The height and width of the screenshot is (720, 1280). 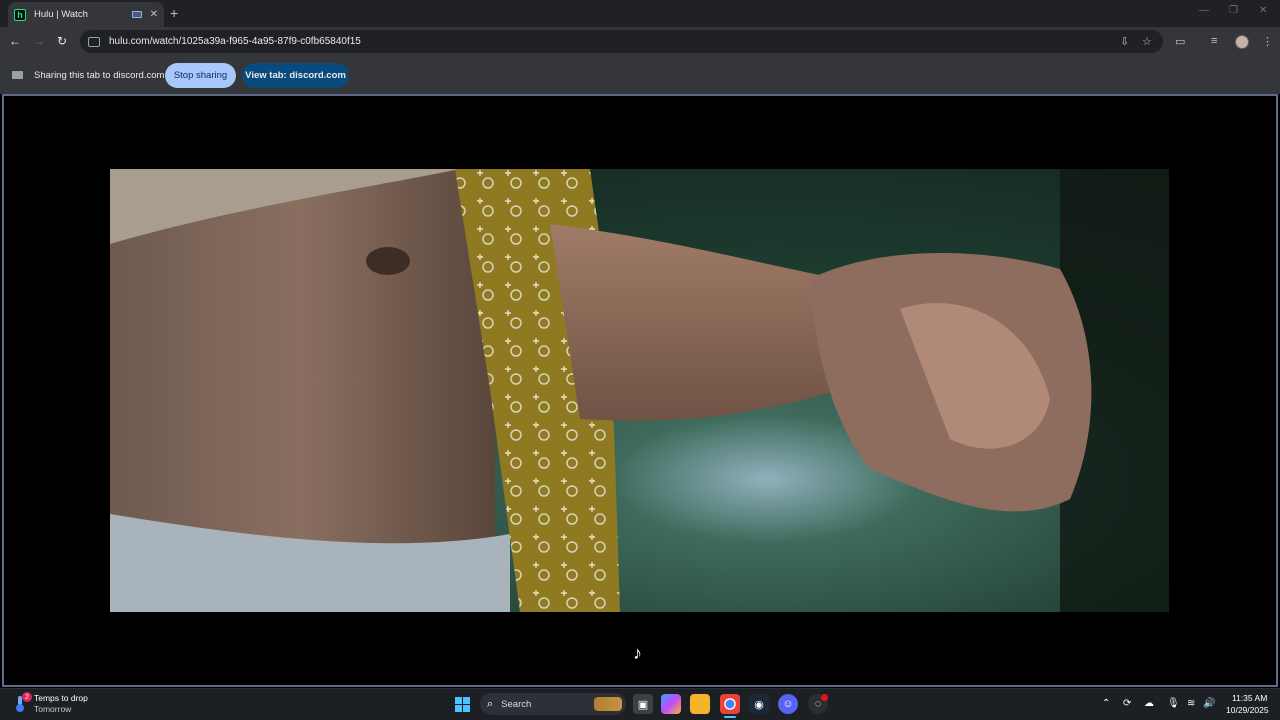 I want to click on weather-title: Temps to drop, so click(x=61, y=698).